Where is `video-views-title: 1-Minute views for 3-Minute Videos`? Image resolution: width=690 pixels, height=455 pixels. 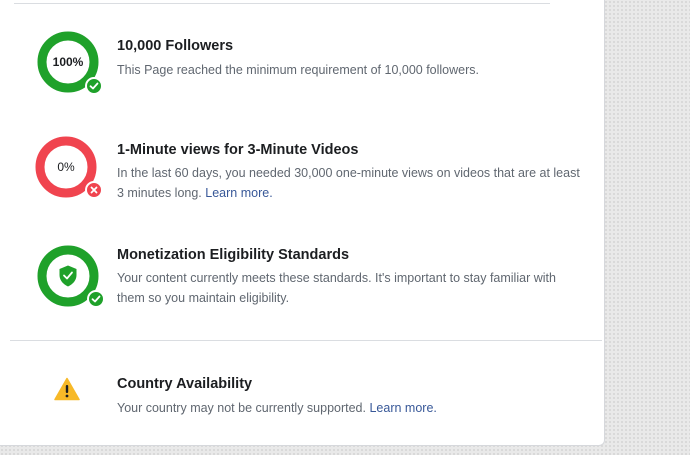 video-views-title: 1-Minute views for 3-Minute Videos is located at coordinates (238, 150).